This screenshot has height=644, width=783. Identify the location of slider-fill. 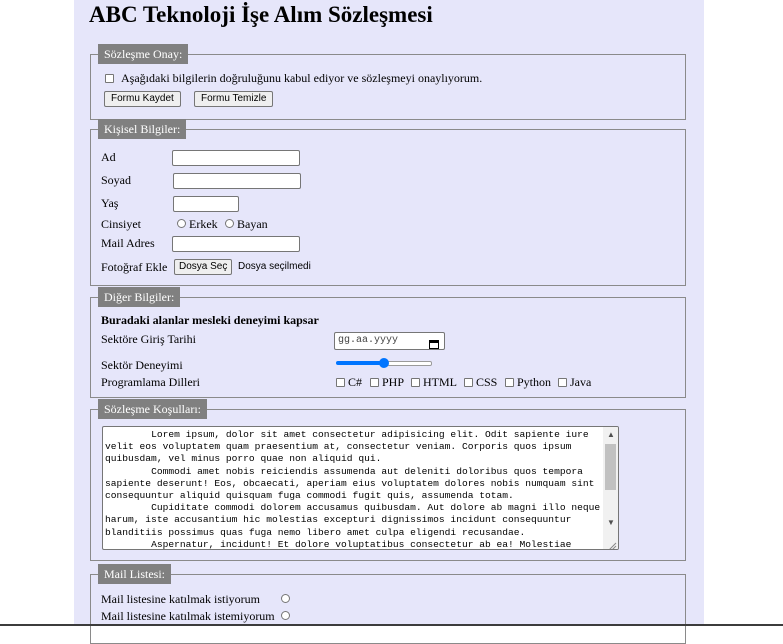
(358, 363).